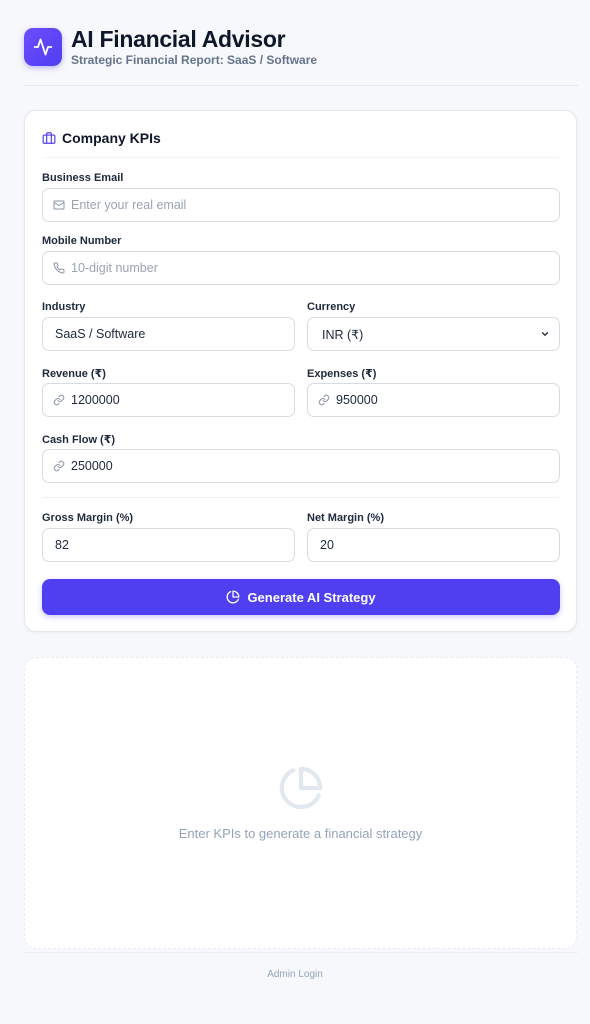  Describe the element at coordinates (545, 334) in the screenshot. I see `chevron-down-icon` at that location.